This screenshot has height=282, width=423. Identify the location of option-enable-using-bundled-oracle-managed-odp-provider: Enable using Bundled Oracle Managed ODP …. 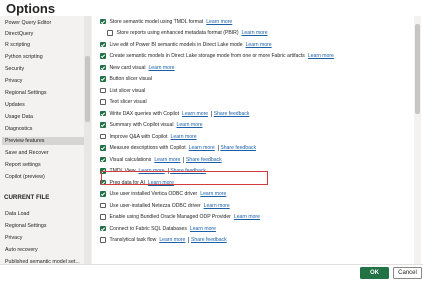
(180, 217).